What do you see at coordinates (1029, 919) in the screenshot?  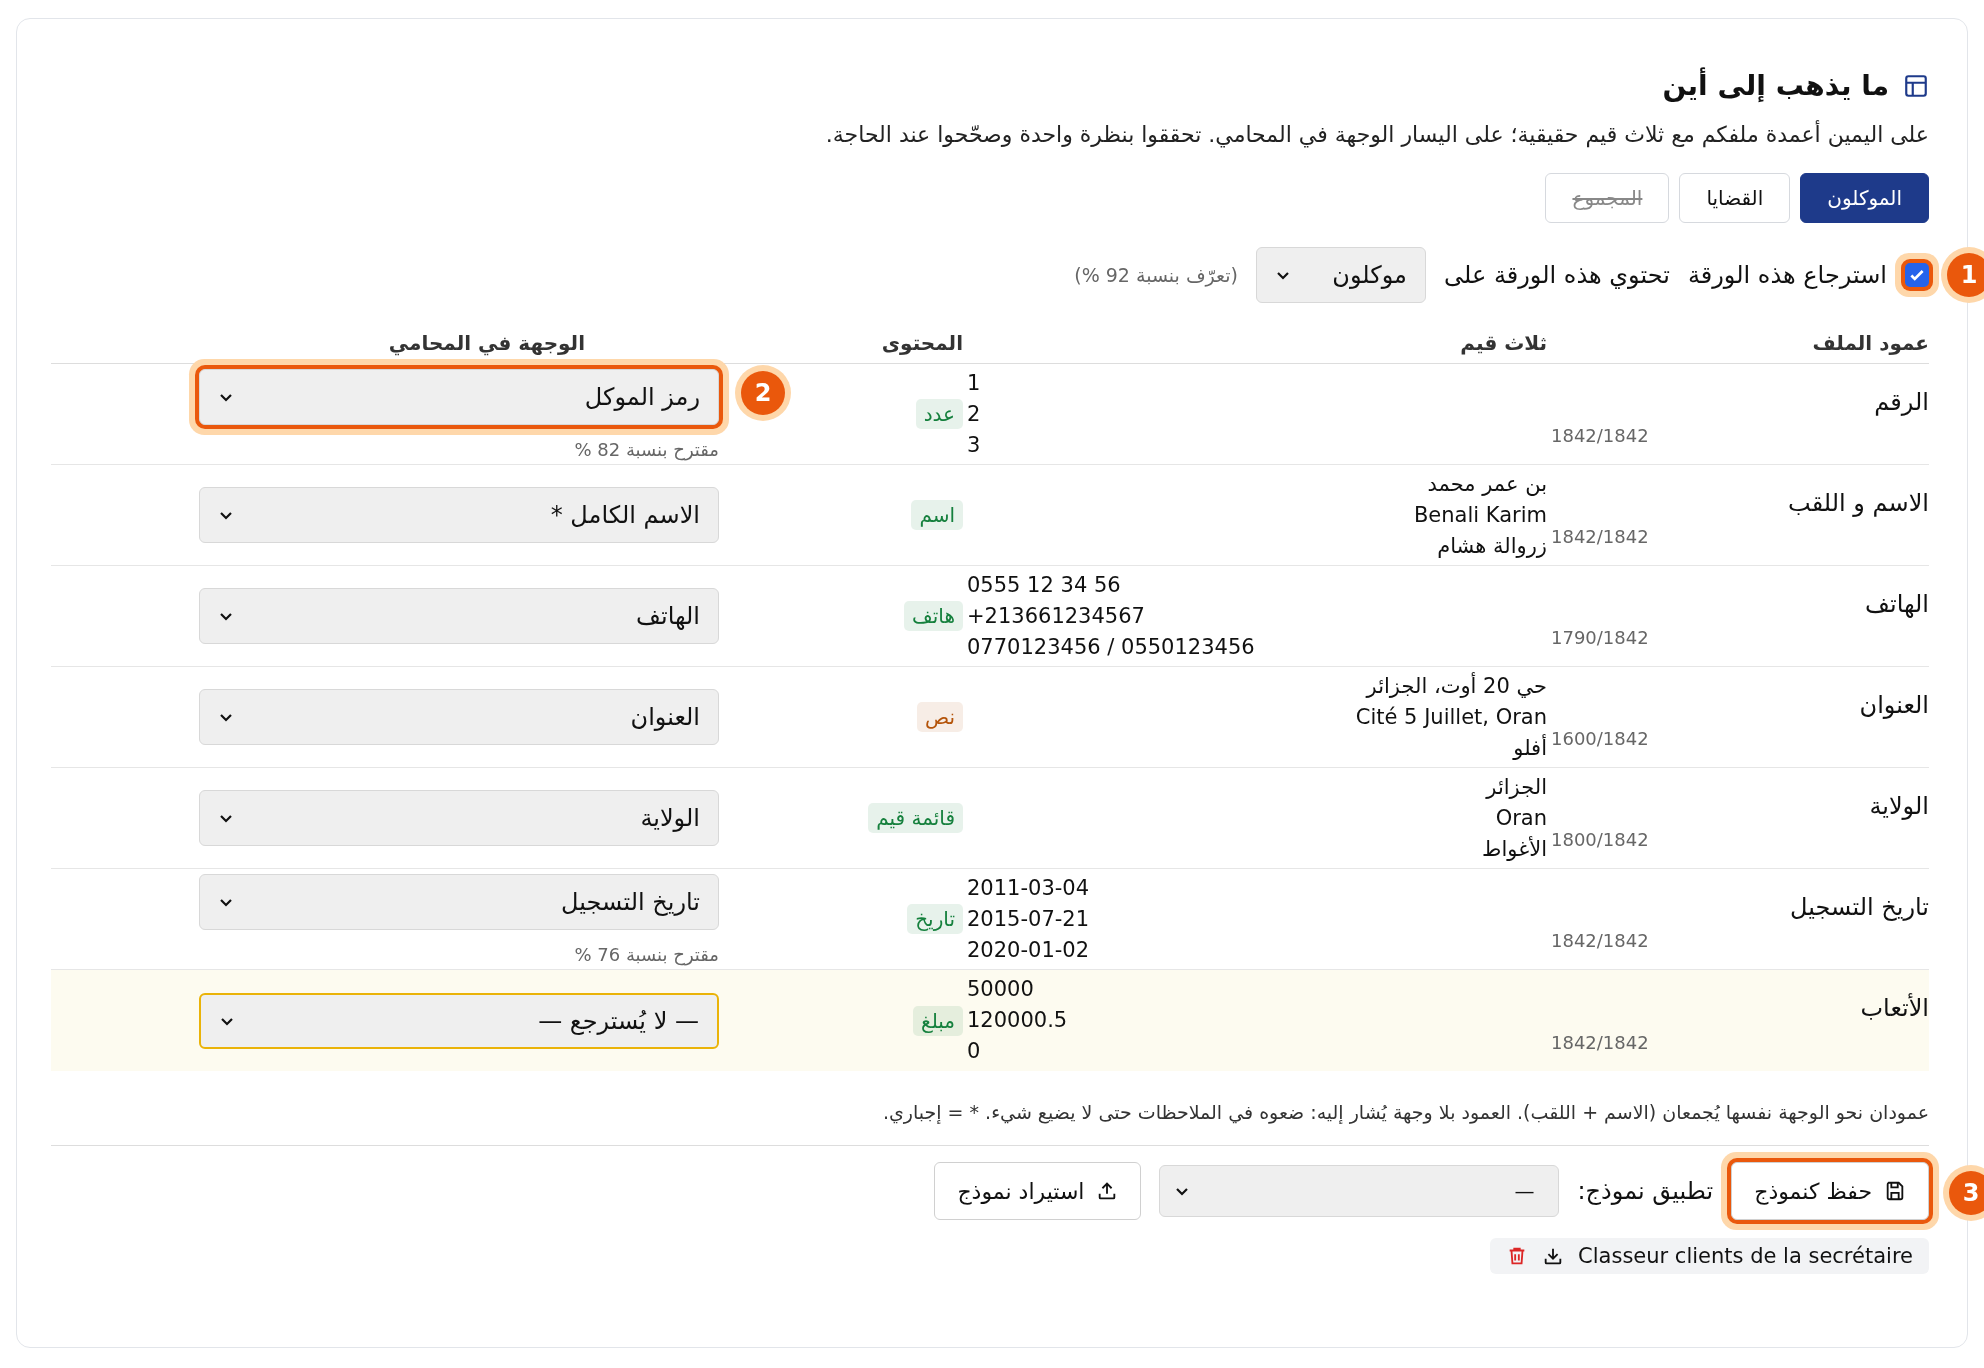 I see `sample-value: 2015-07-21` at bounding box center [1029, 919].